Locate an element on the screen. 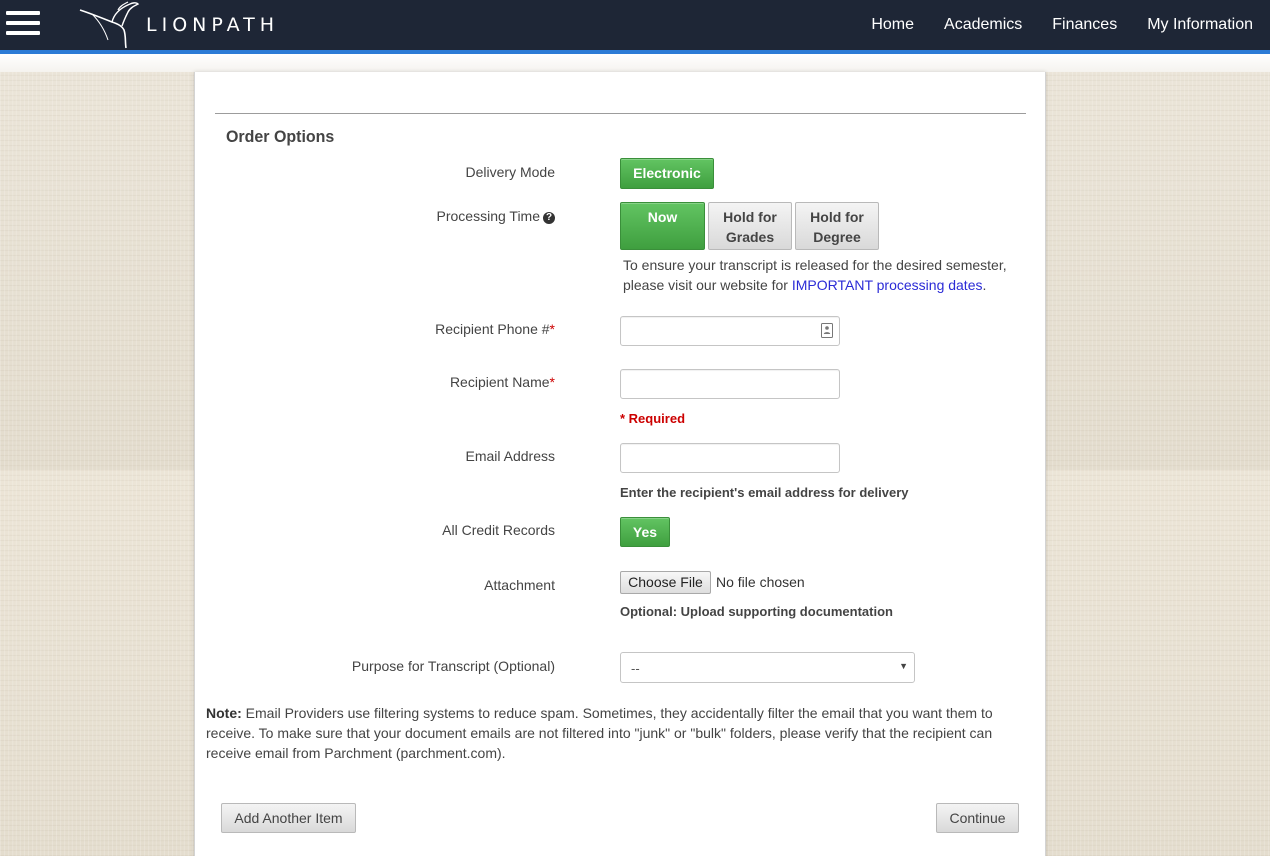  lionpath-logo: LIONPATH is located at coordinates (193, 25).